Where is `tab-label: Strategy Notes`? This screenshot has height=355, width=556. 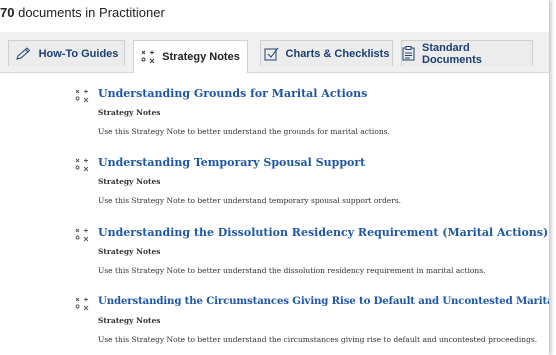 tab-label: Strategy Notes is located at coordinates (201, 57).